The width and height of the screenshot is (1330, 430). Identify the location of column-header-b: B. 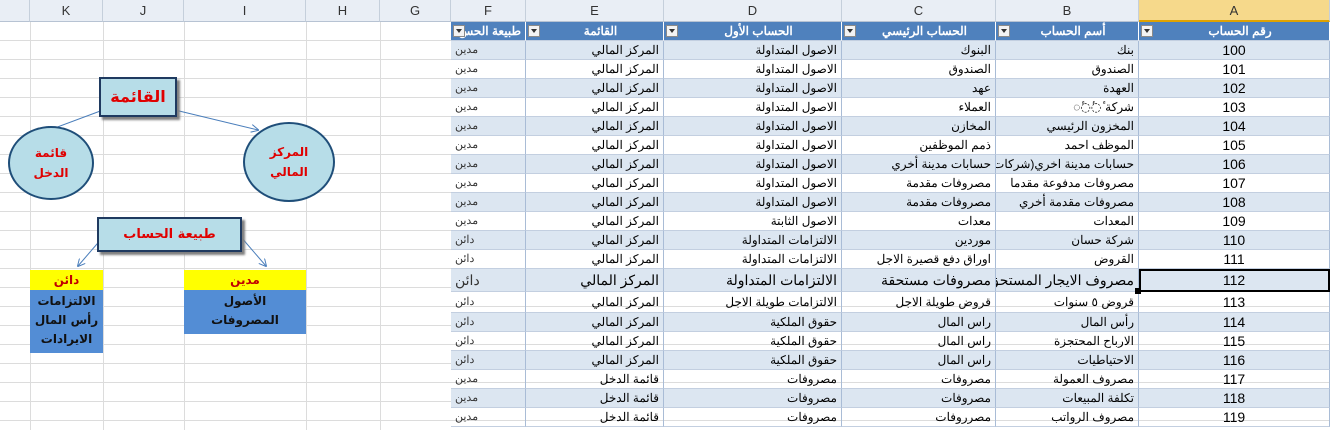
(1067, 11).